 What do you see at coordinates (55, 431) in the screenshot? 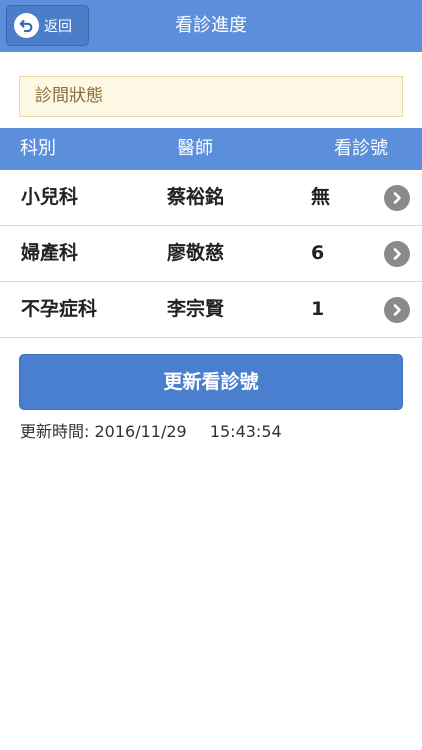
I see `last-updated-label: 更新時間:` at bounding box center [55, 431].